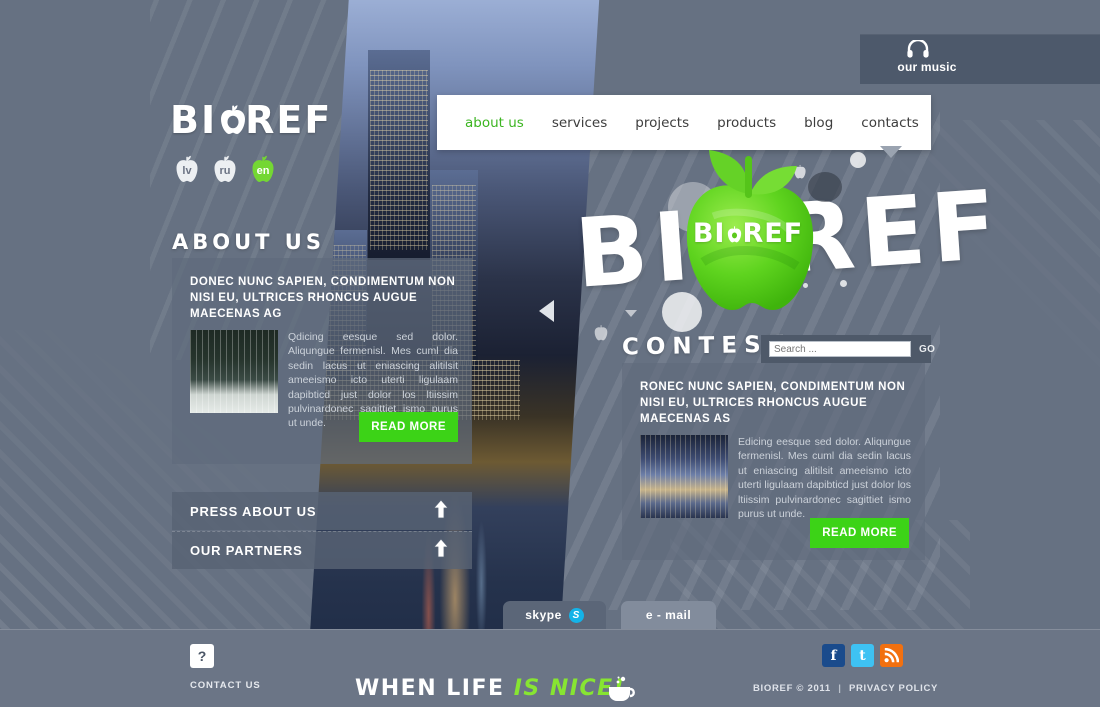  I want to click on nav-item-about-us: about us, so click(494, 123).